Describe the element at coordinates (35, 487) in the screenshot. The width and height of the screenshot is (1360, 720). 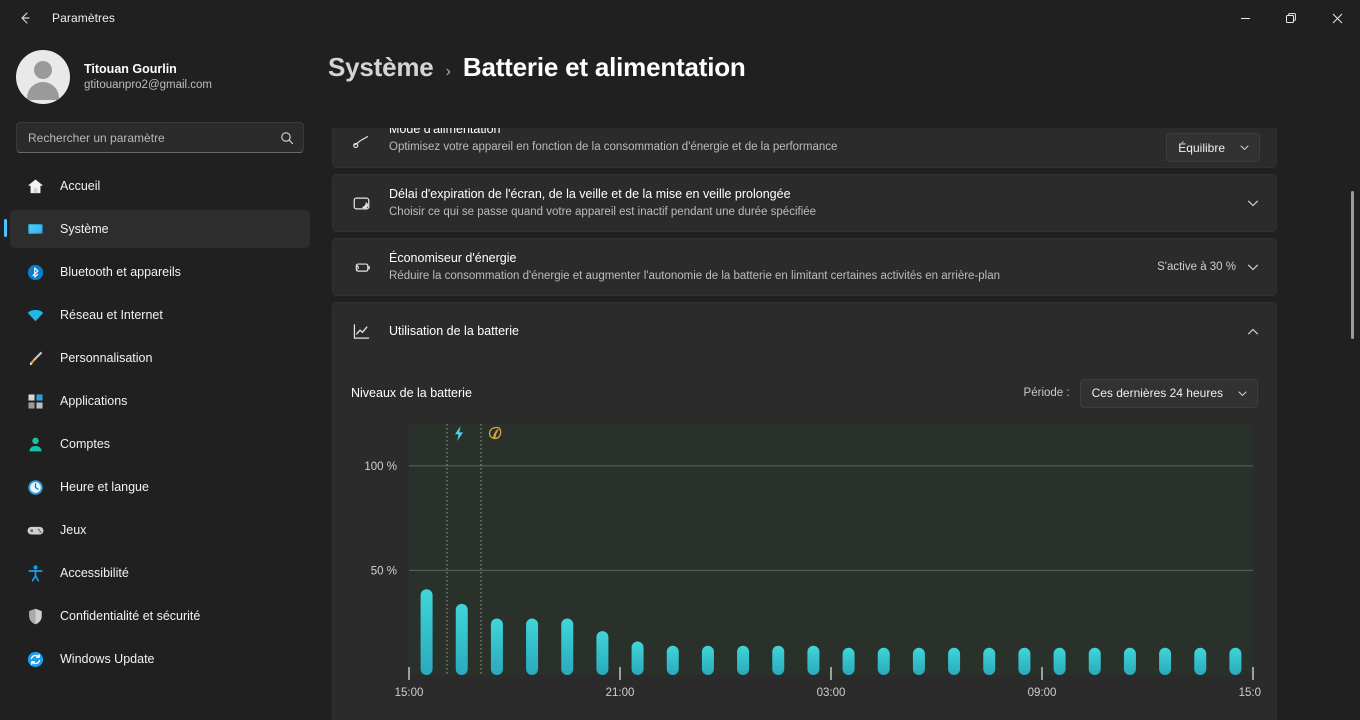
I see `clock-icon` at that location.